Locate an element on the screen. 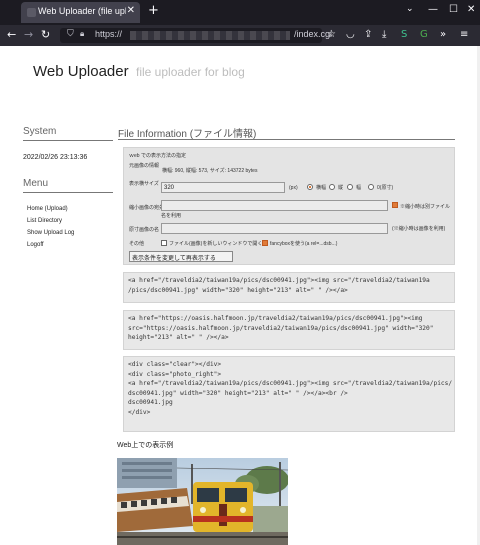  radio-long-side-label: 幅 is located at coordinates (359, 188).